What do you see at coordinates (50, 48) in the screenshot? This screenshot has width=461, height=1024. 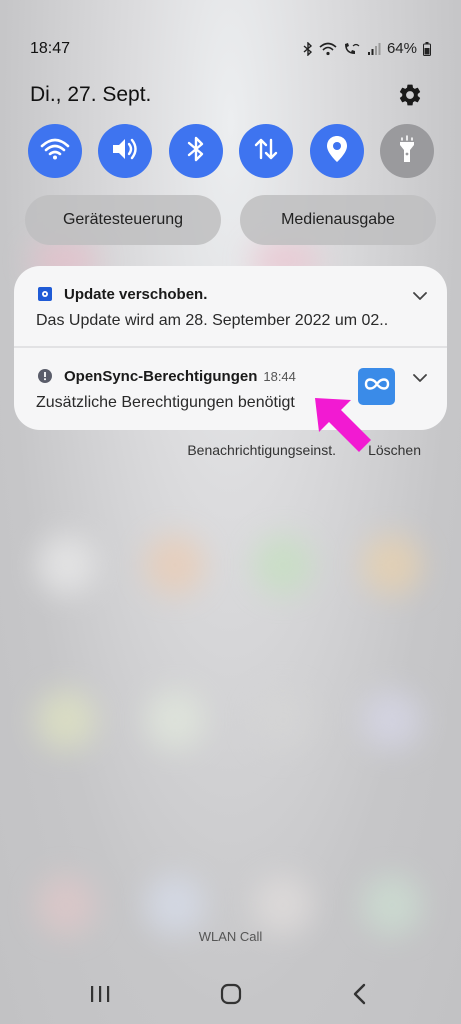 I see `status-time: 18:47` at bounding box center [50, 48].